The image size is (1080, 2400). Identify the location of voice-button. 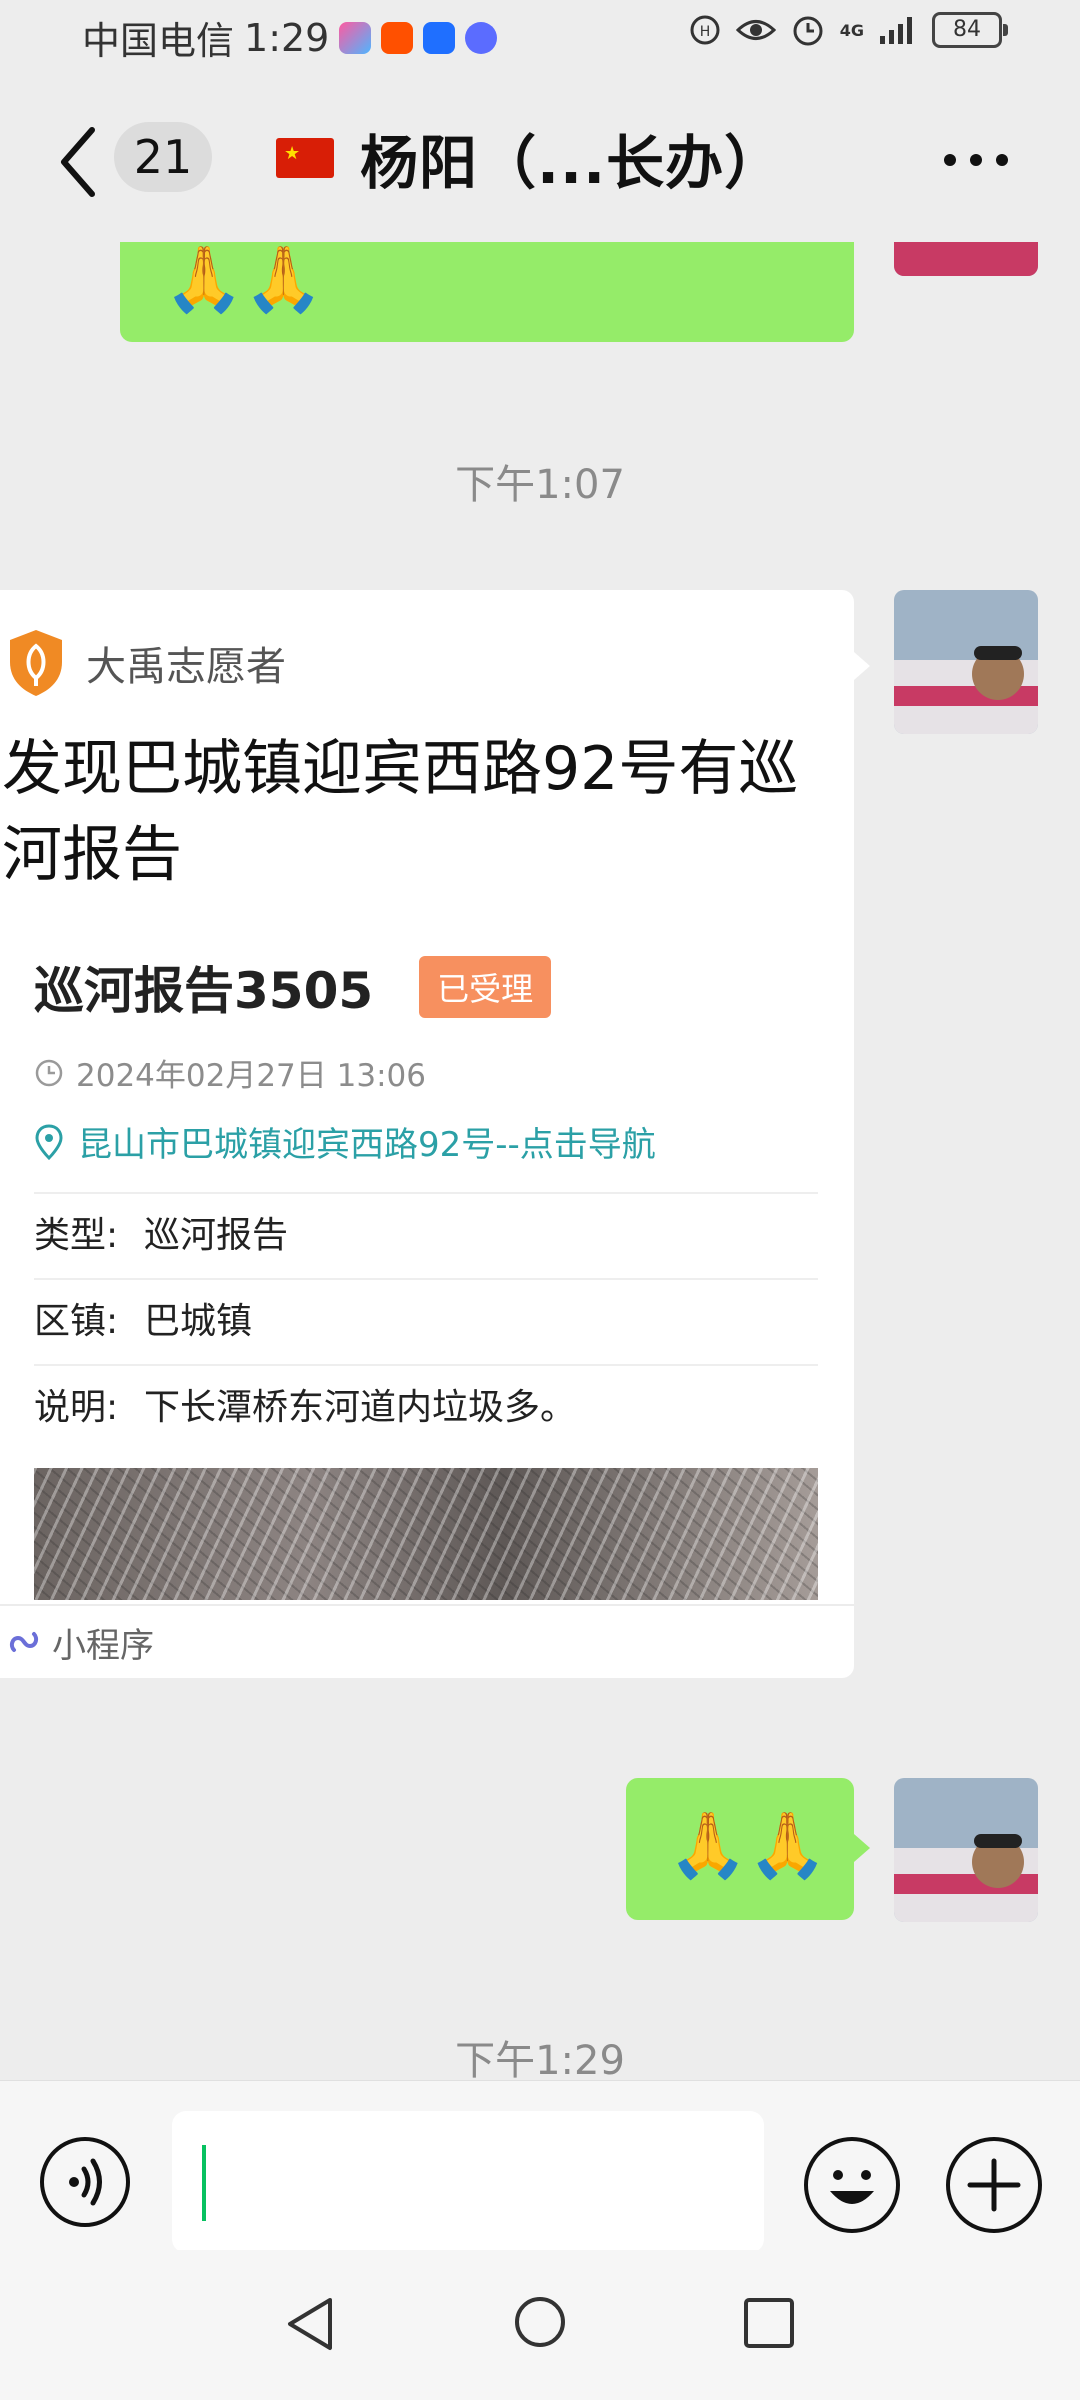
(85, 2182).